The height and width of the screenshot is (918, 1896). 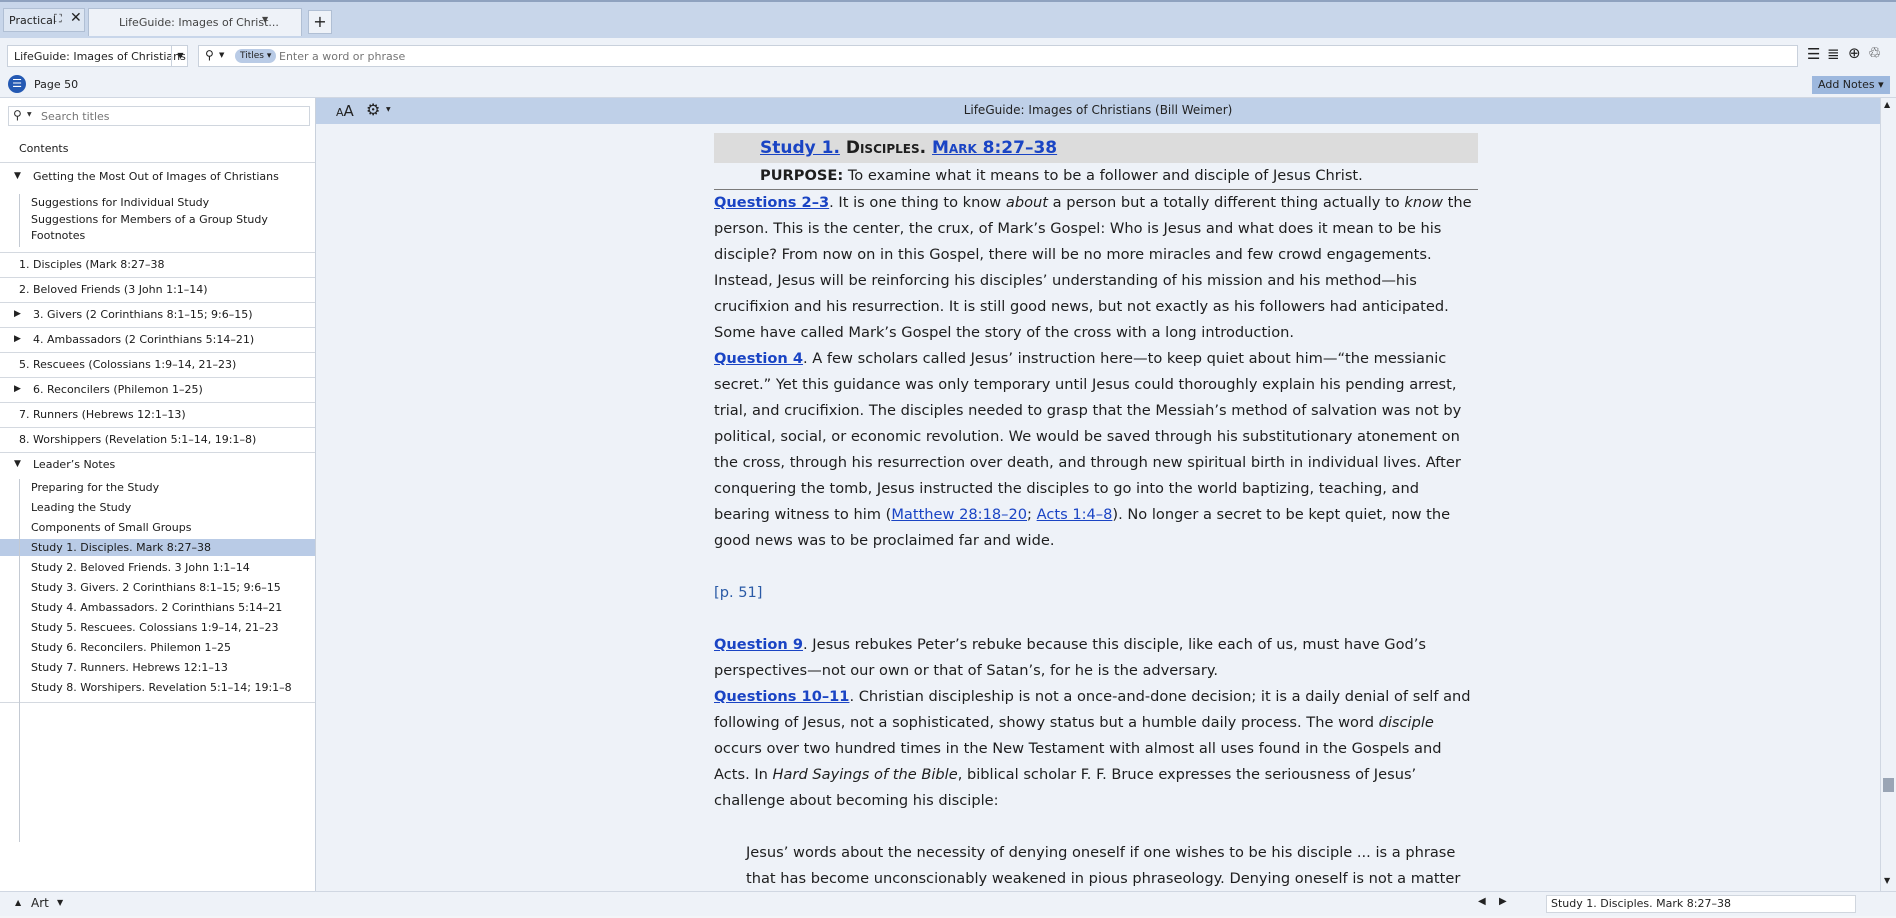 I want to click on toc-item: ▼ Leader’s Notes, so click(x=157, y=466).